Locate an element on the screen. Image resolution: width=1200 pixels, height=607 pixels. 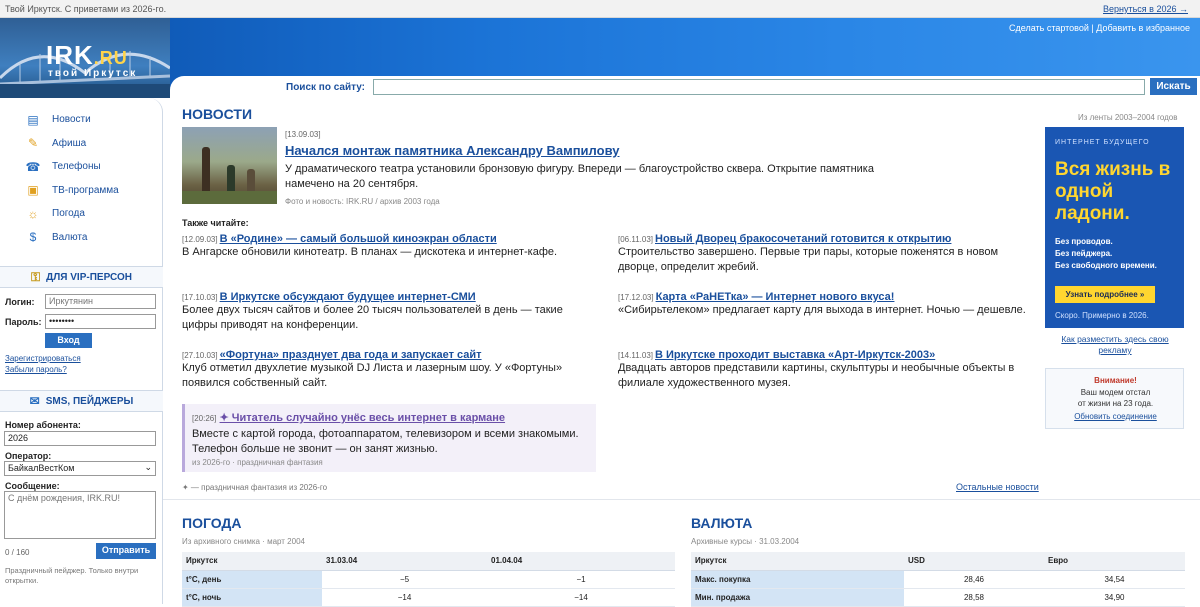
monument-figure is located at coordinates (206, 172).